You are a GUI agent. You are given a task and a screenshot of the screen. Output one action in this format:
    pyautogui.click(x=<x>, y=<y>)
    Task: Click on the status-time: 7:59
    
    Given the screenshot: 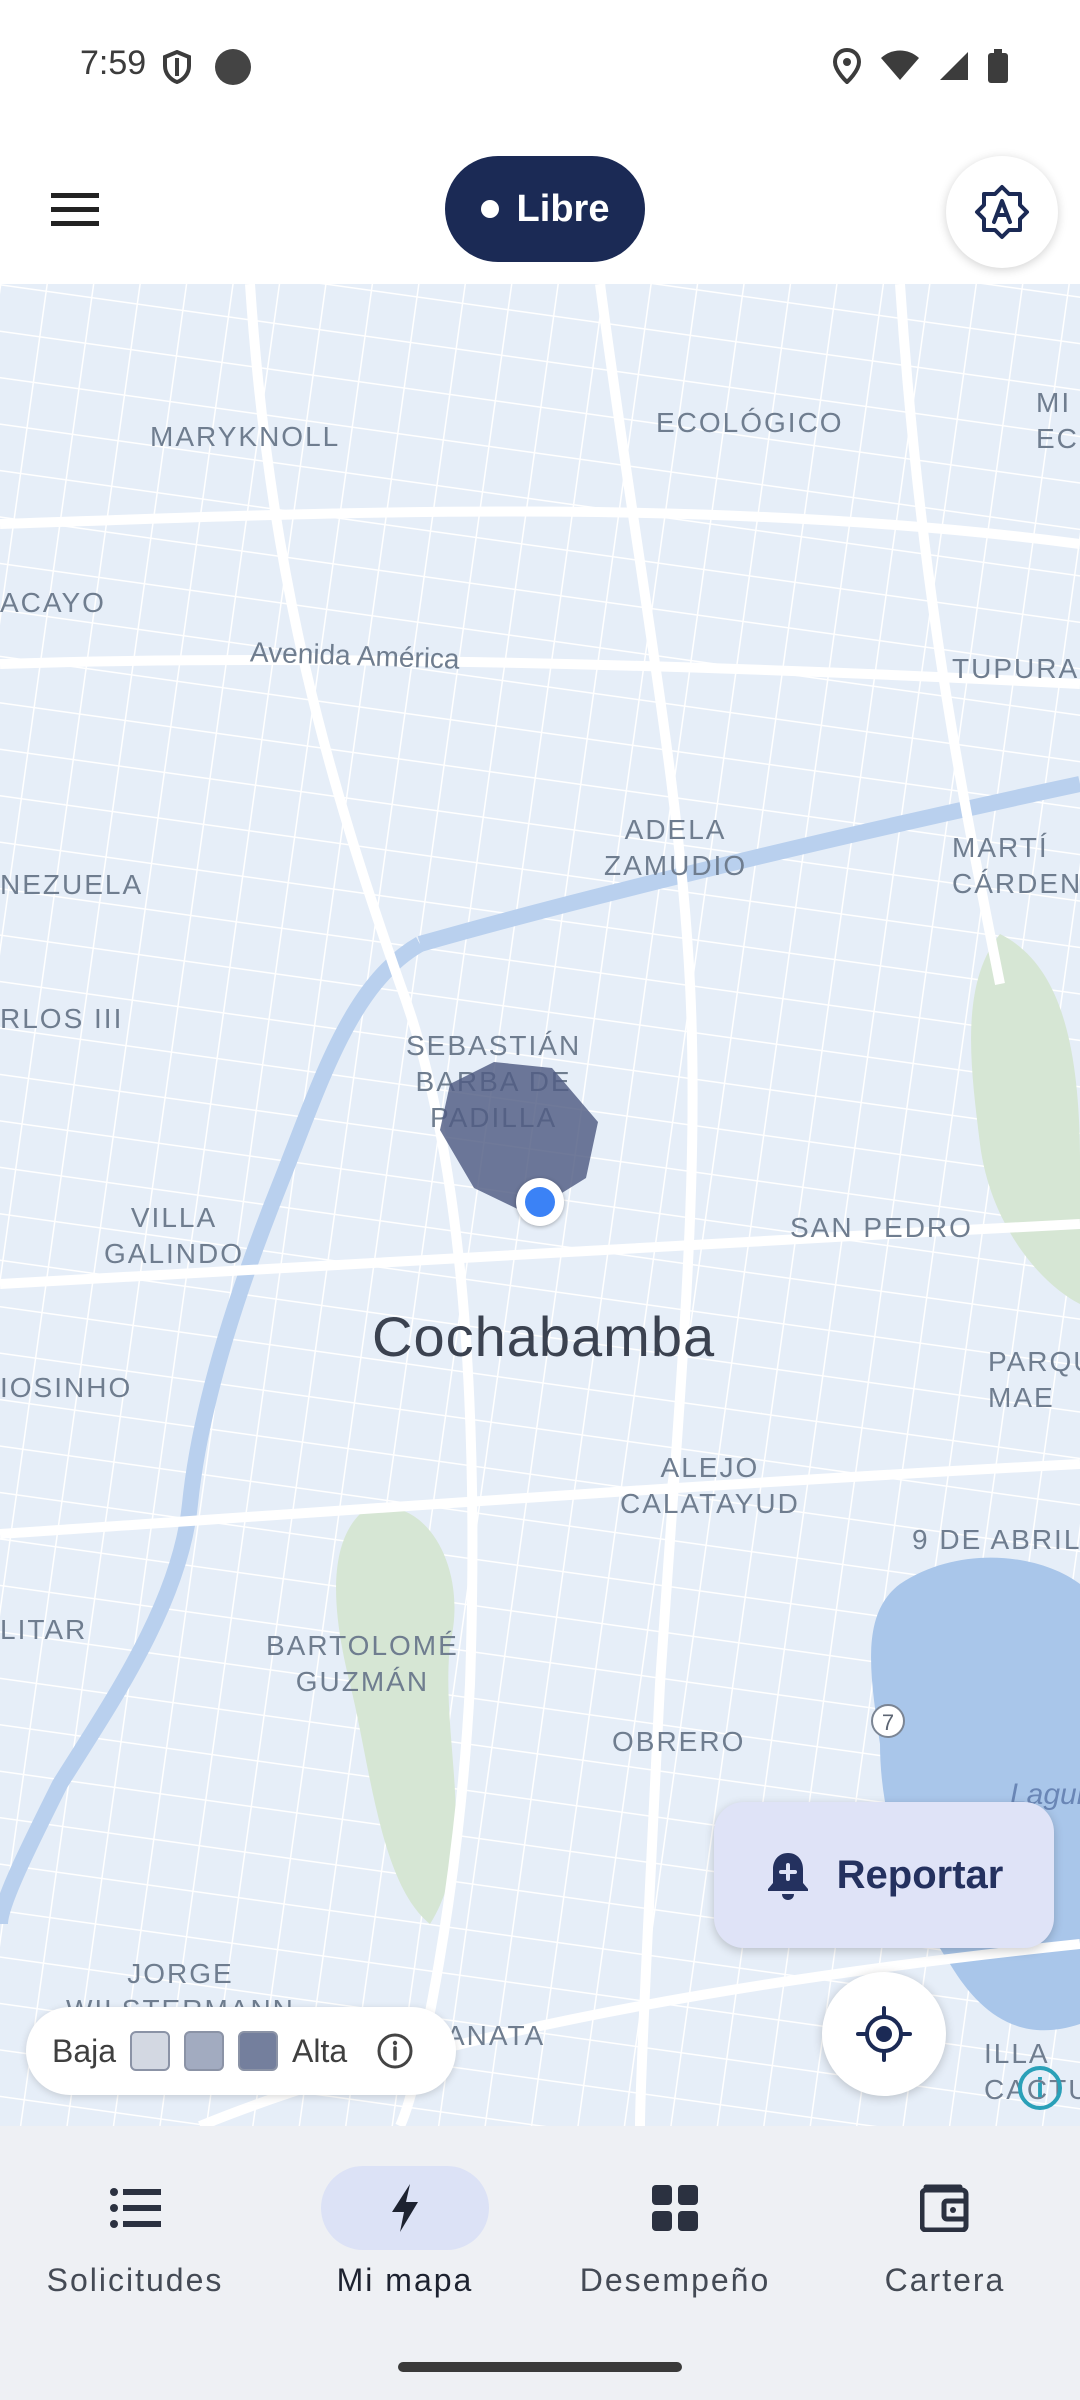 What is the action you would take?
    pyautogui.click(x=113, y=63)
    